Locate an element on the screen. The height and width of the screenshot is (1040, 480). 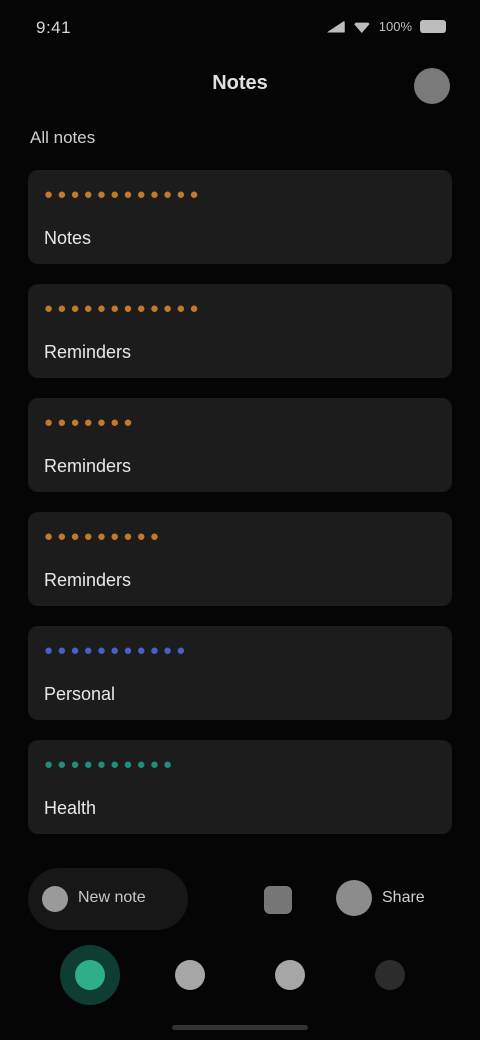
compass-icon is located at coordinates (190, 975).